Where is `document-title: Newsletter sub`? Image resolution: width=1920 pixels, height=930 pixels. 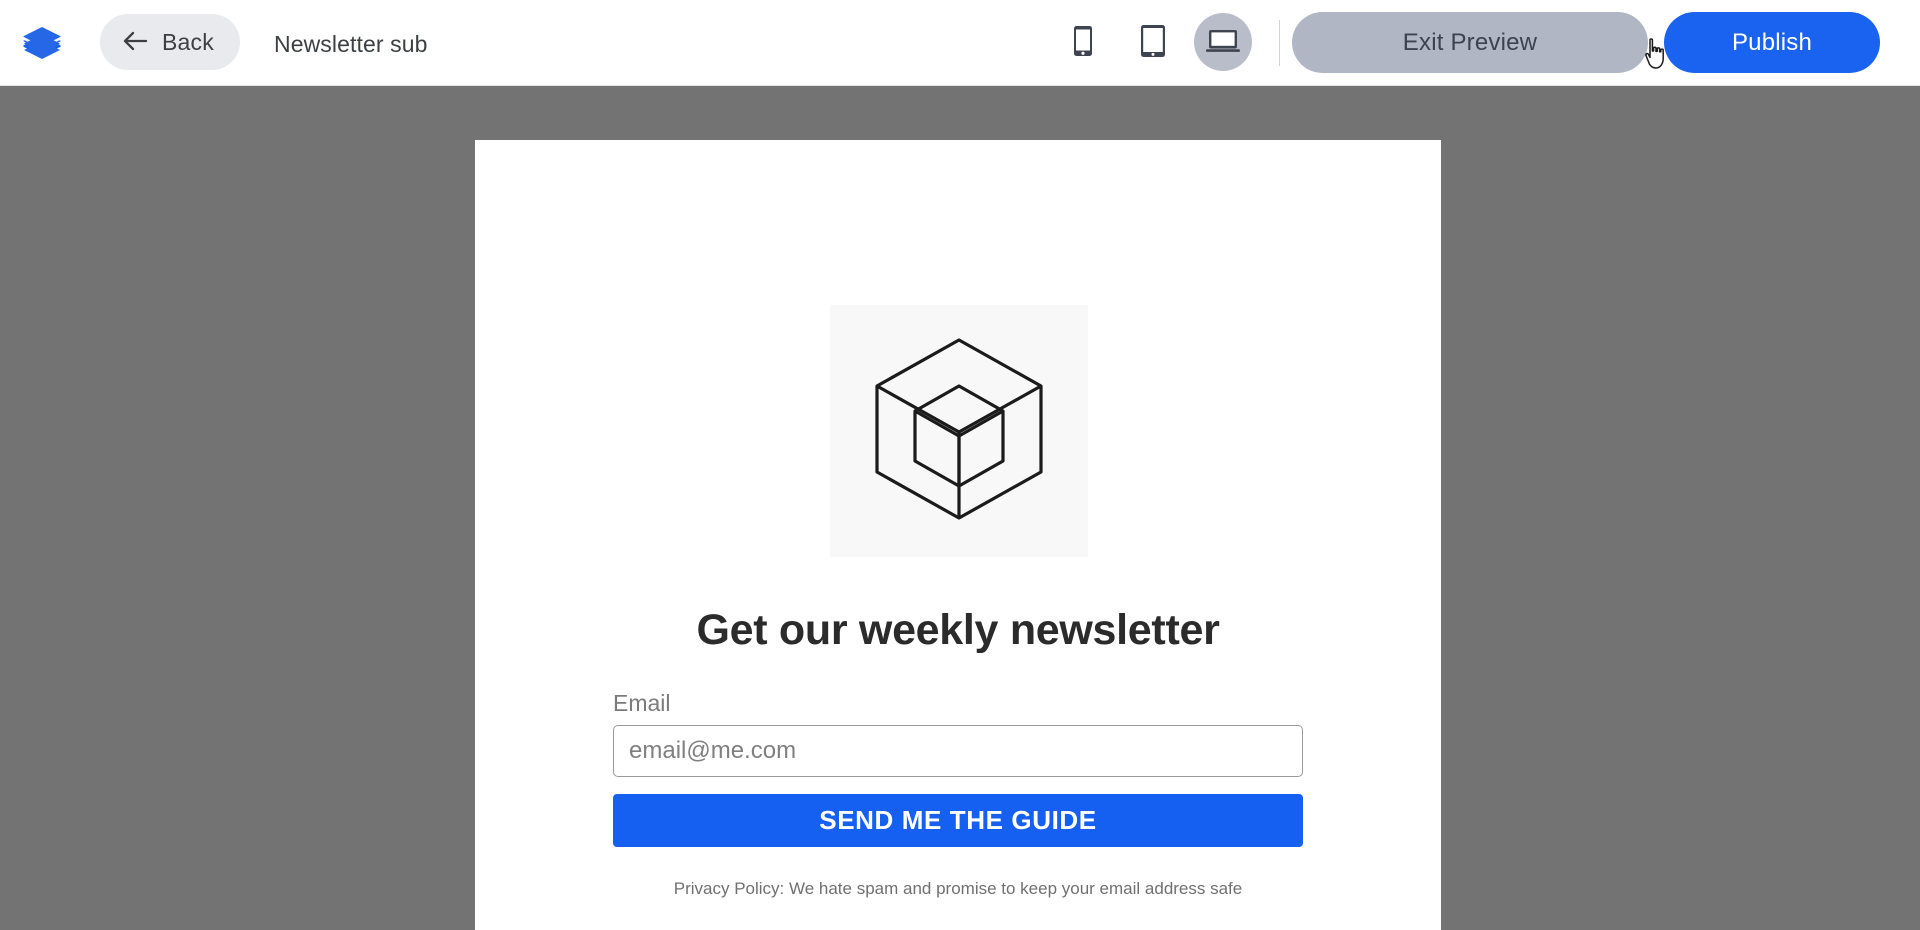 document-title: Newsletter sub is located at coordinates (351, 44).